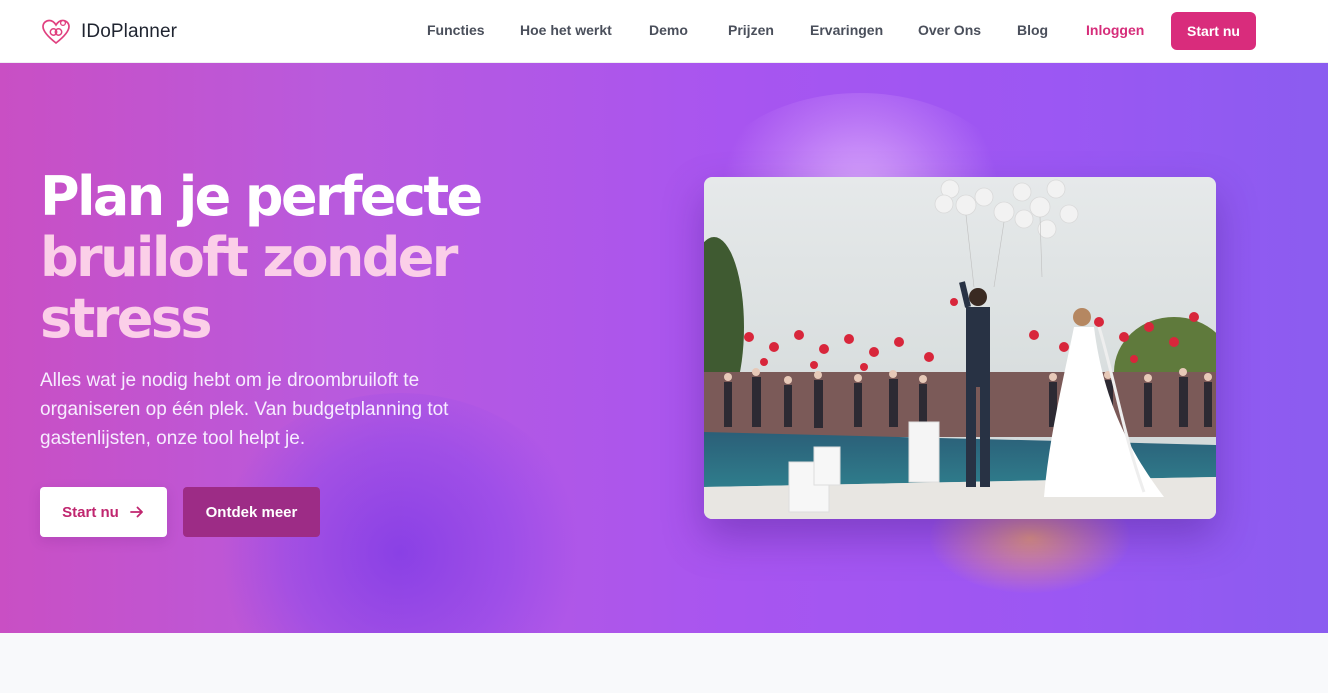 Image resolution: width=1328 pixels, height=693 pixels. I want to click on headline-line-3: stress, so click(126, 318).